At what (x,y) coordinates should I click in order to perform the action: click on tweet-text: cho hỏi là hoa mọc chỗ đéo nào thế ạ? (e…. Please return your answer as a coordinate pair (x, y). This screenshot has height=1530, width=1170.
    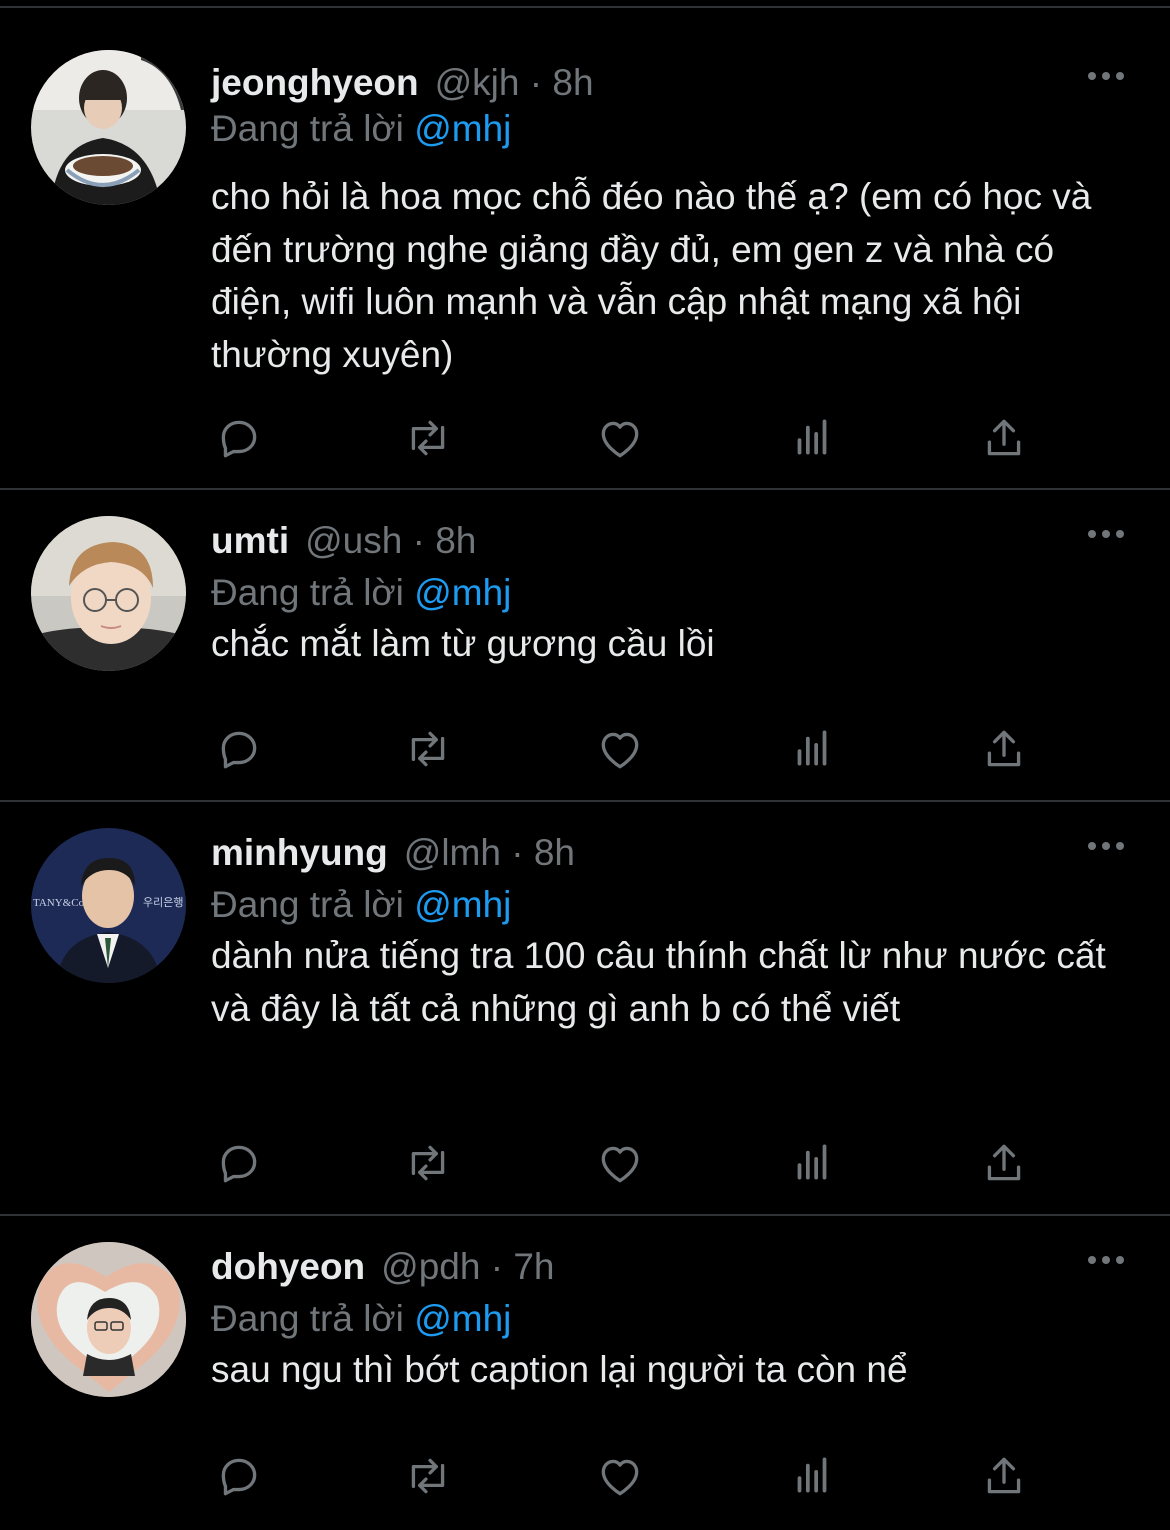
    Looking at the image, I should click on (651, 275).